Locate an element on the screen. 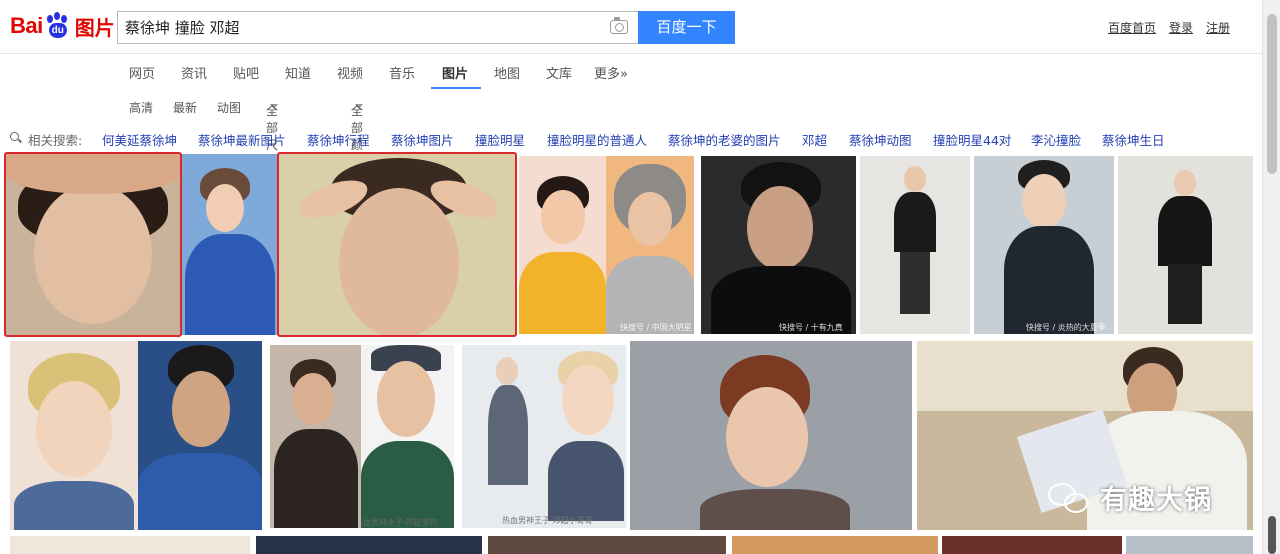  paw-icon: du is located at coordinates (58, 26).